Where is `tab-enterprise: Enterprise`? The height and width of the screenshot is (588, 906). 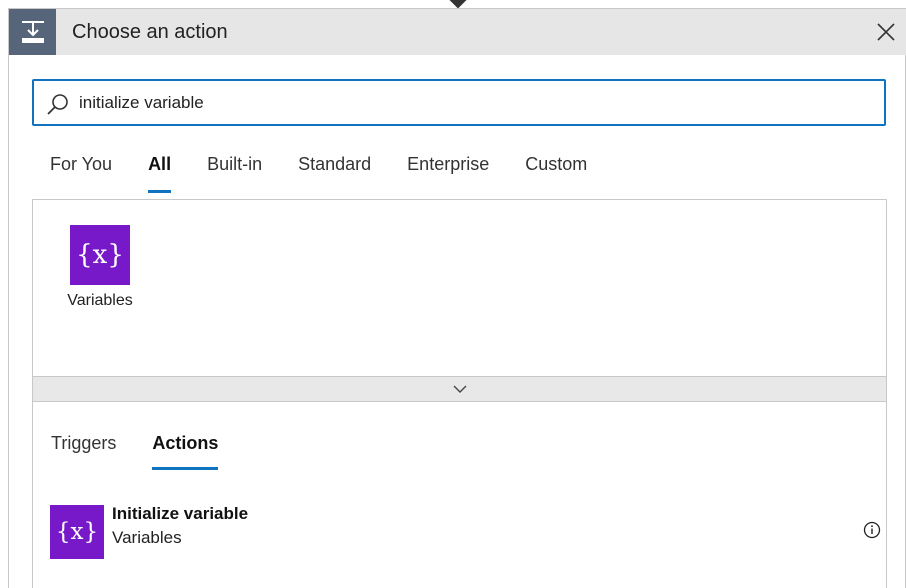
tab-enterprise: Enterprise is located at coordinates (448, 173).